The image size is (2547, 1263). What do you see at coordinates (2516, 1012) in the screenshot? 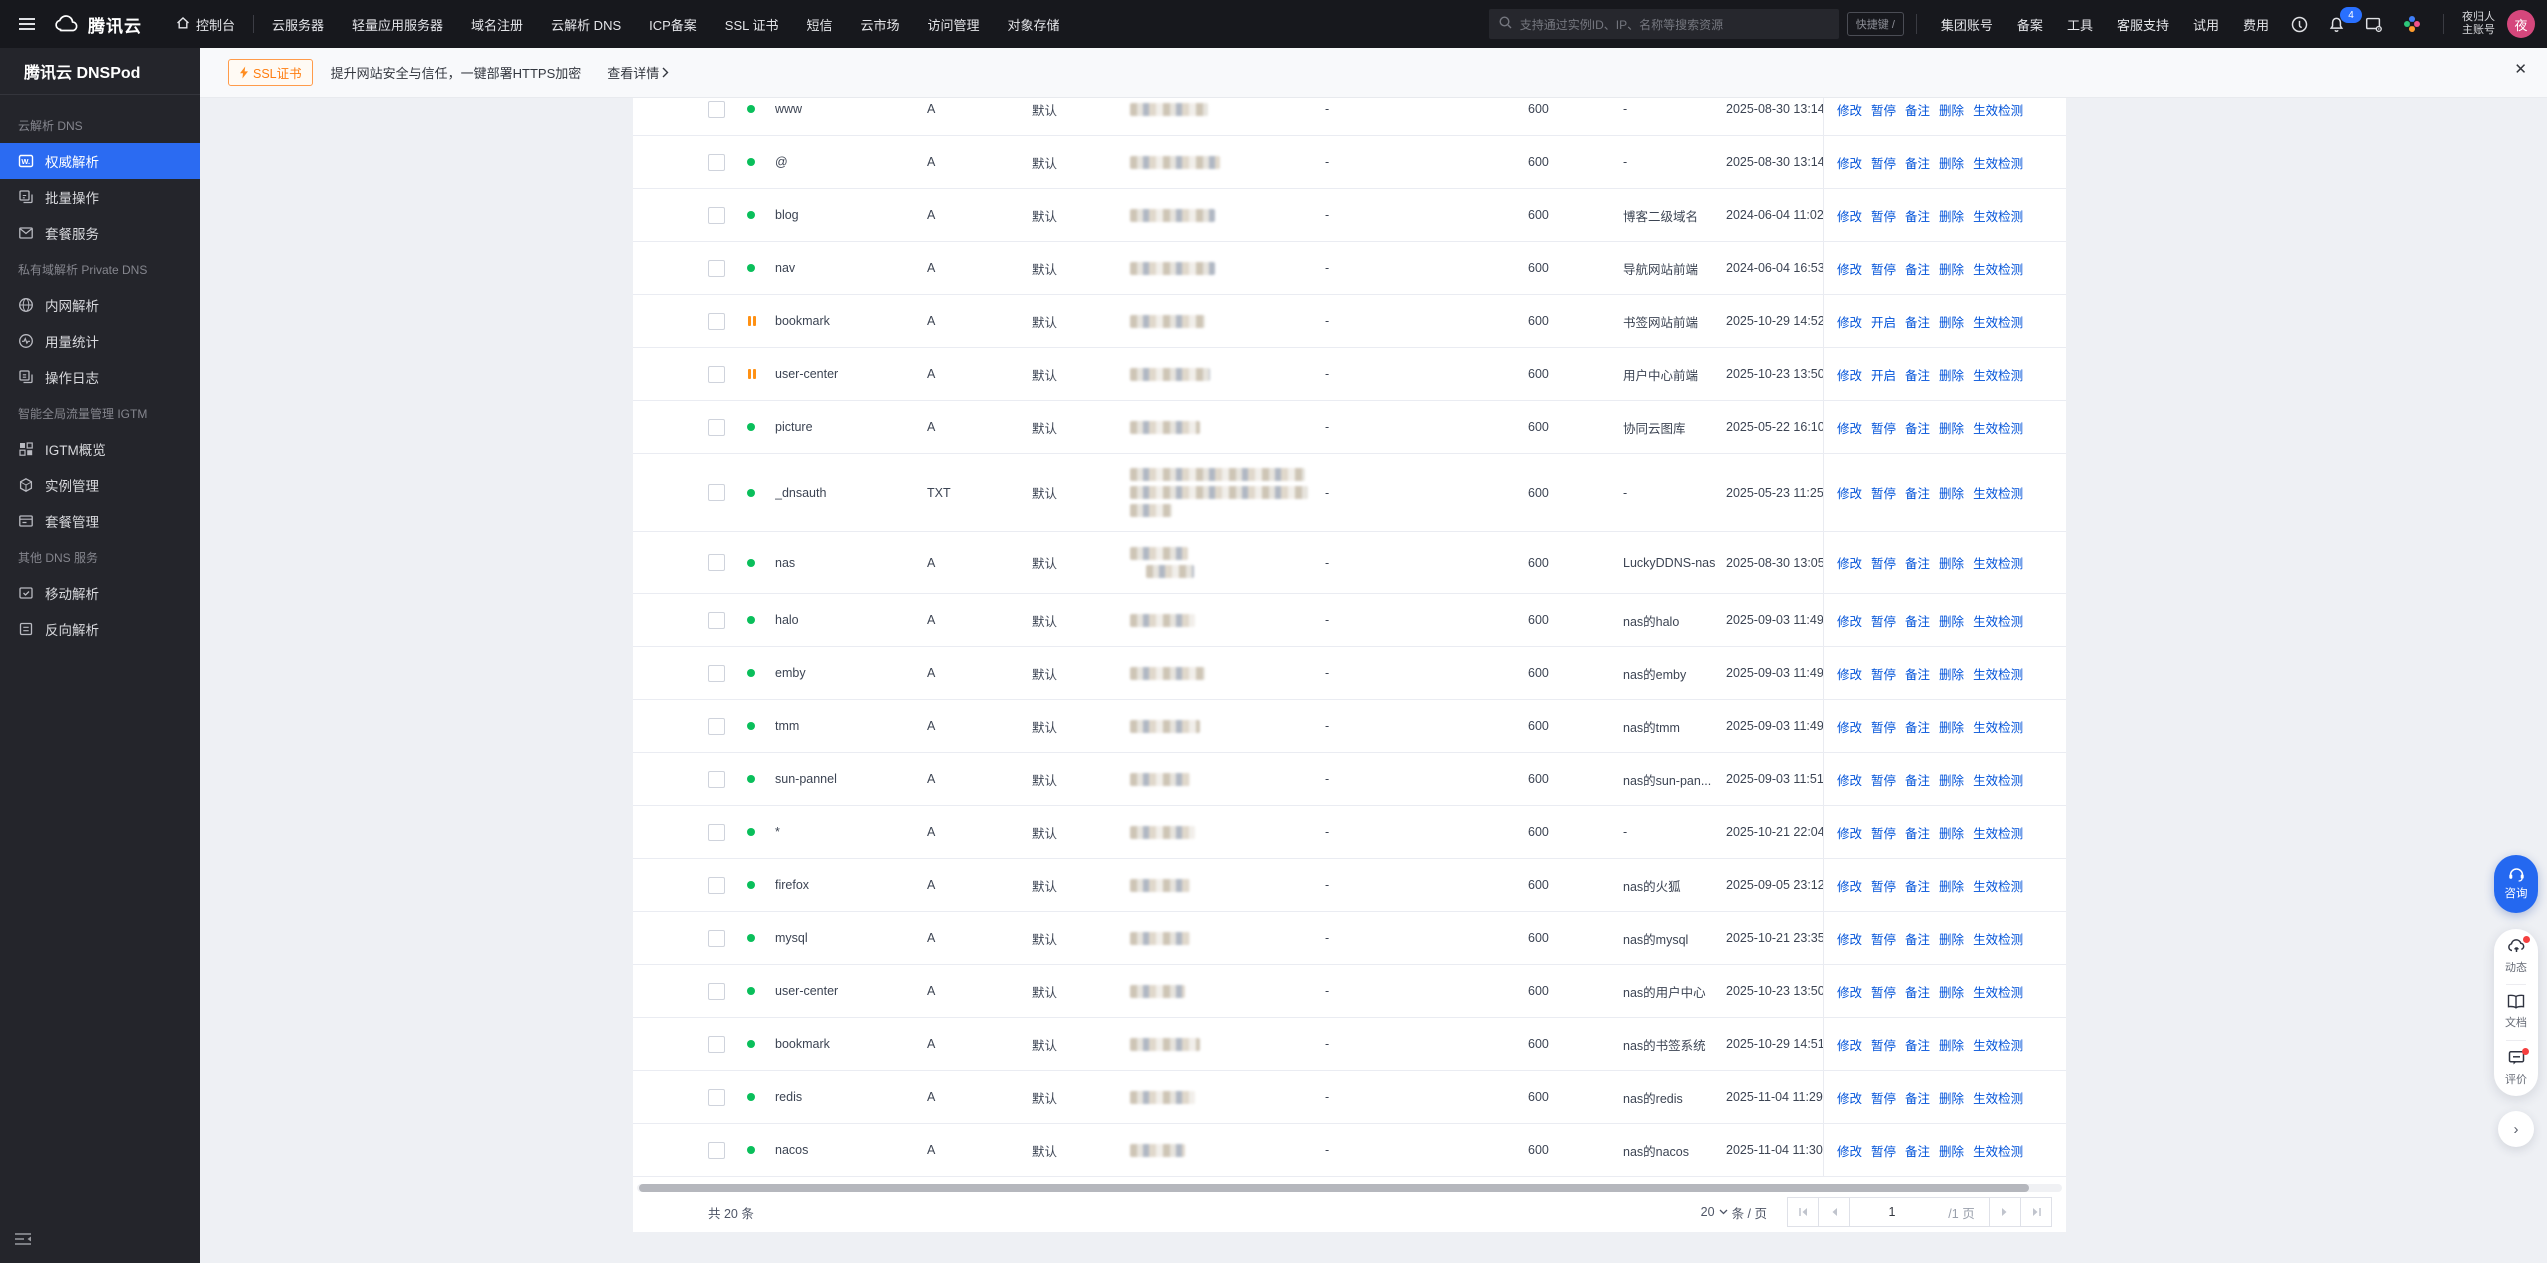
I see `floating-tool-doc-book: 文档` at bounding box center [2516, 1012].